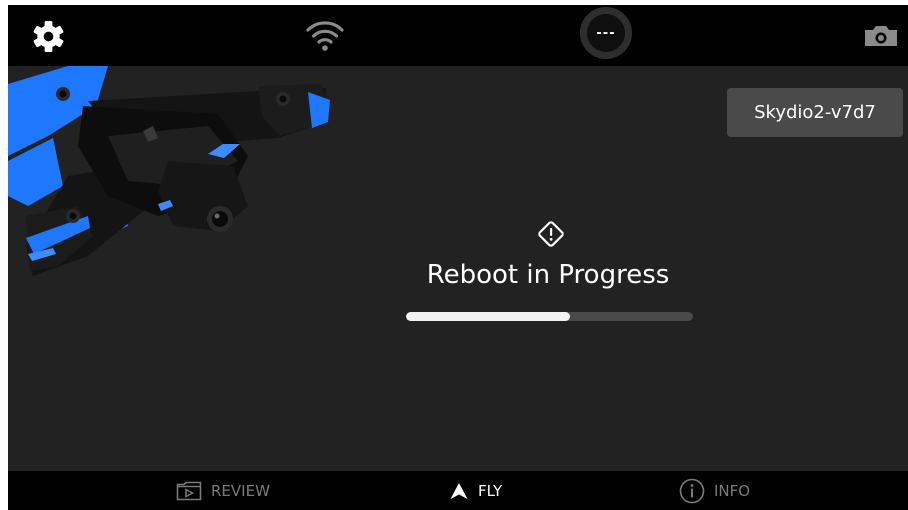  I want to click on tab-fly: FLY, so click(475, 490).